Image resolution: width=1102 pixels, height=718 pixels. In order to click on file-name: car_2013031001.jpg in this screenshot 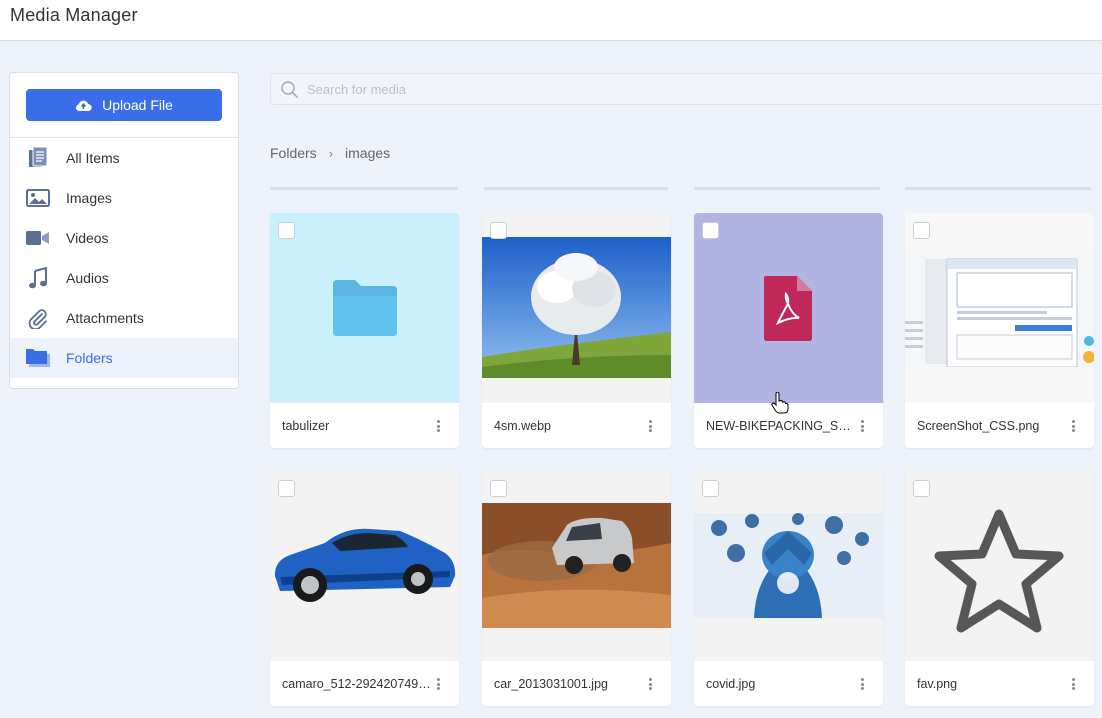, I will do `click(551, 683)`.